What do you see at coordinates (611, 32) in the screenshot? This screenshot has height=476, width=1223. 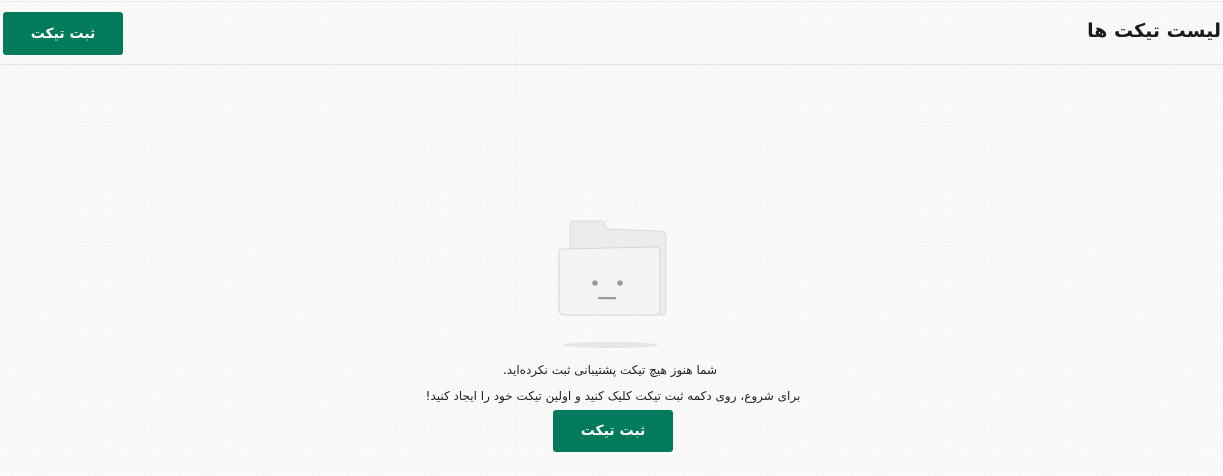 I see `page-header: لیست تیکت ها ثبت تیکت` at bounding box center [611, 32].